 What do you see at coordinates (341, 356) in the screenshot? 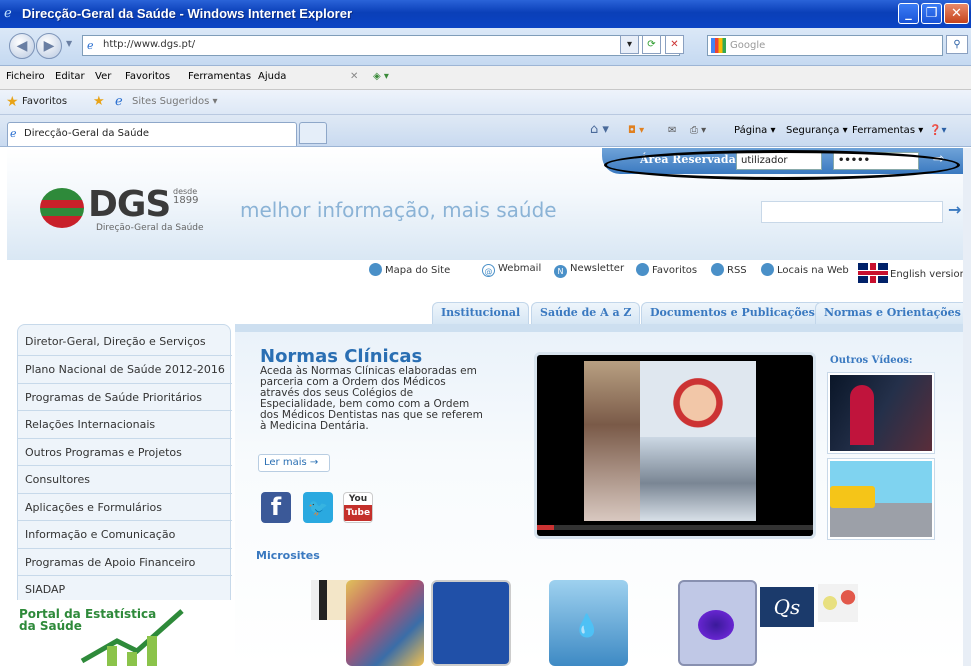
I see `feature-title: Normas Clínicas` at bounding box center [341, 356].